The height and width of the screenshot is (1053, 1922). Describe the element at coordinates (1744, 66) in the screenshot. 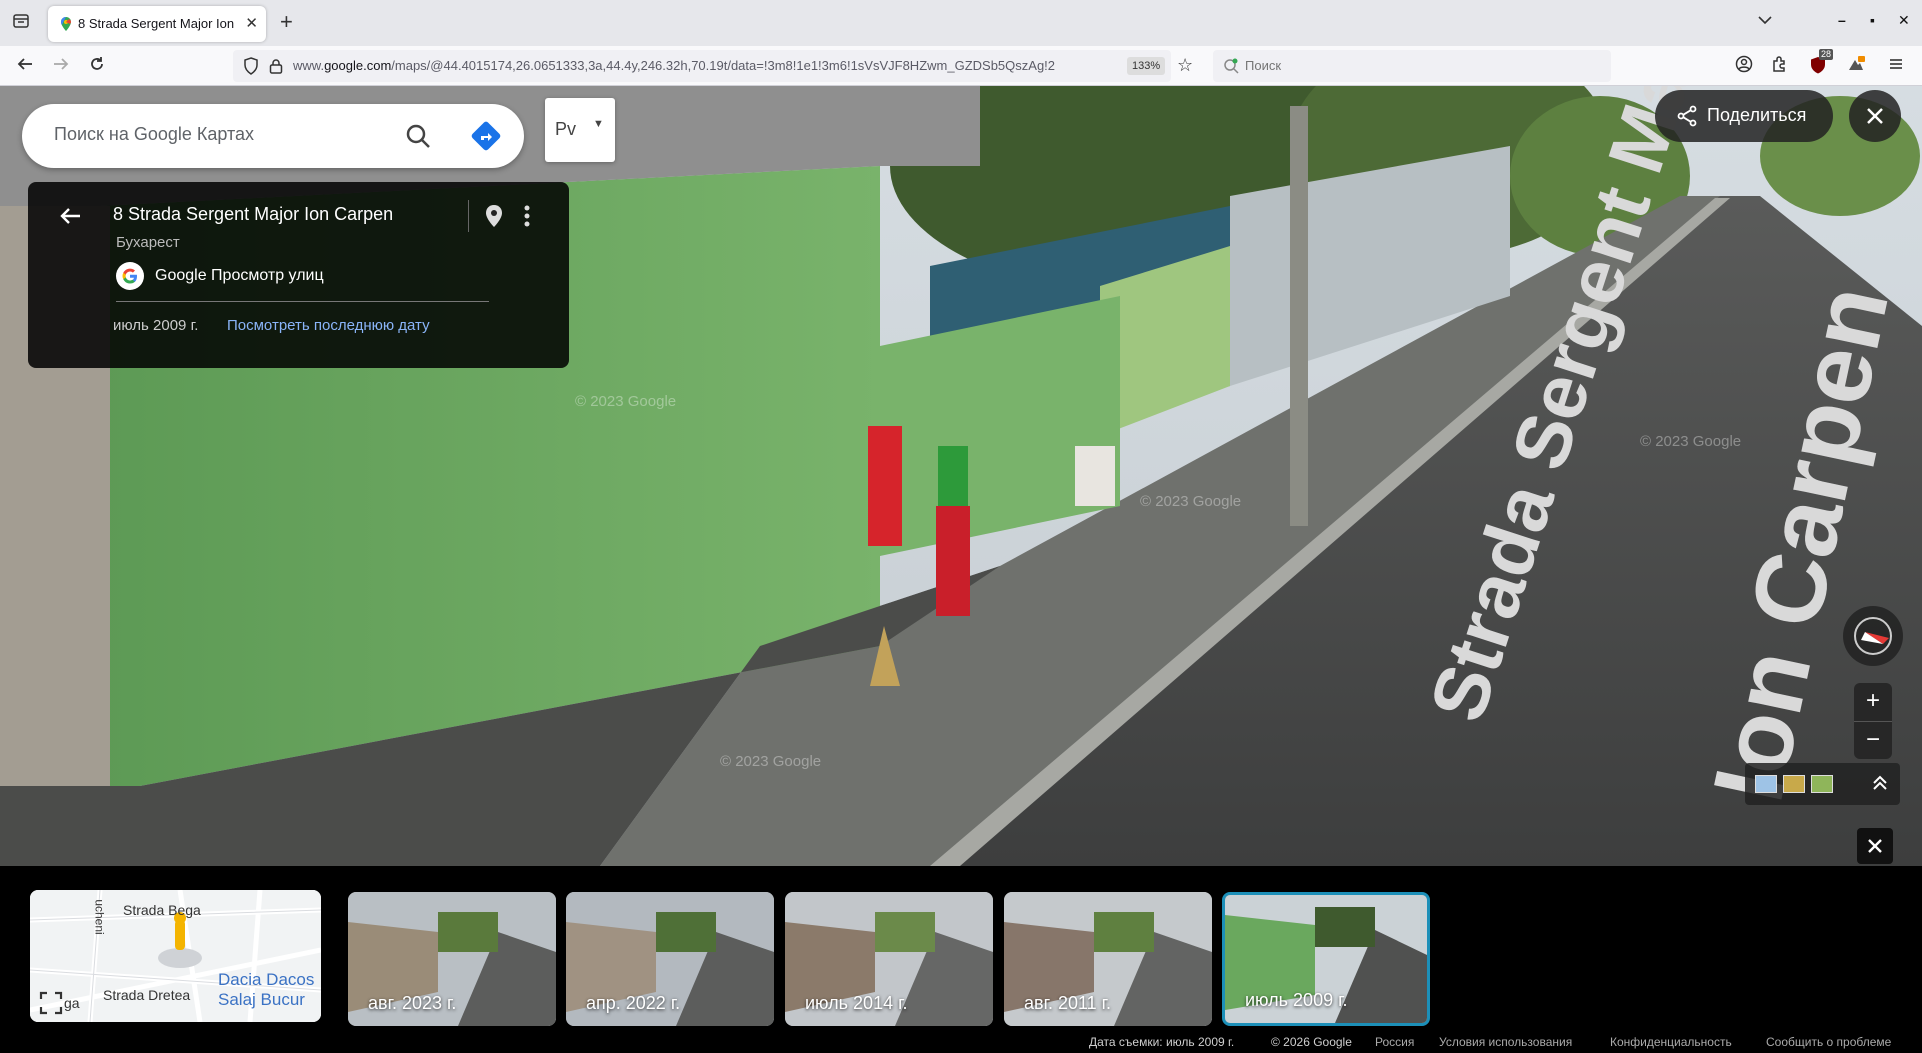

I see `account-icon` at that location.